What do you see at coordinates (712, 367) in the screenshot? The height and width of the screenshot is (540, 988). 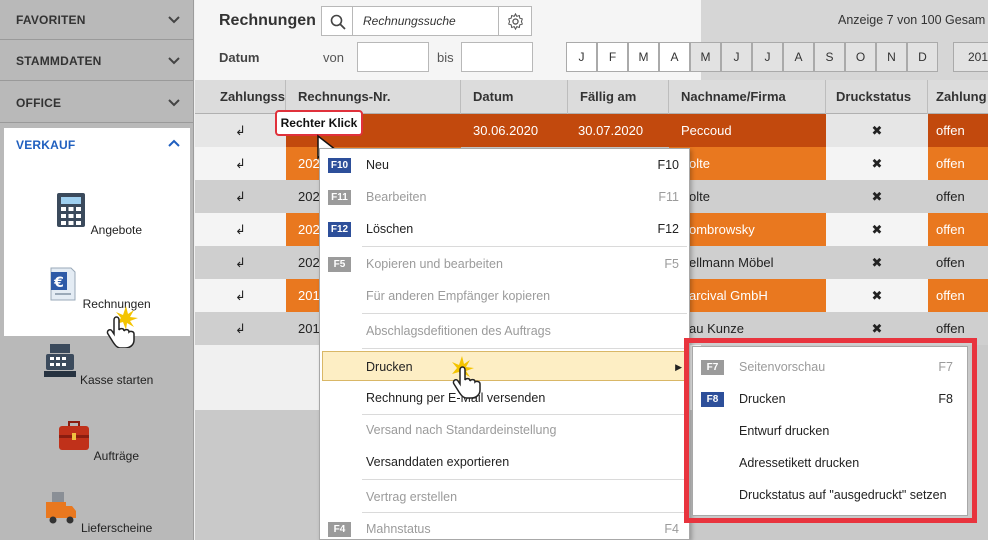 I see `shortcut-key-badge: F7` at bounding box center [712, 367].